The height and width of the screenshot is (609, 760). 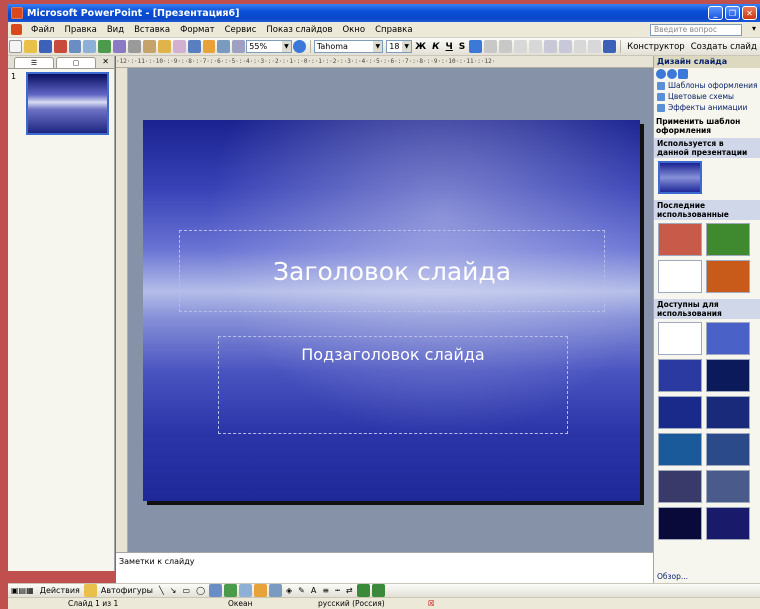 I want to click on wordart-icon, so click(x=231, y=590).